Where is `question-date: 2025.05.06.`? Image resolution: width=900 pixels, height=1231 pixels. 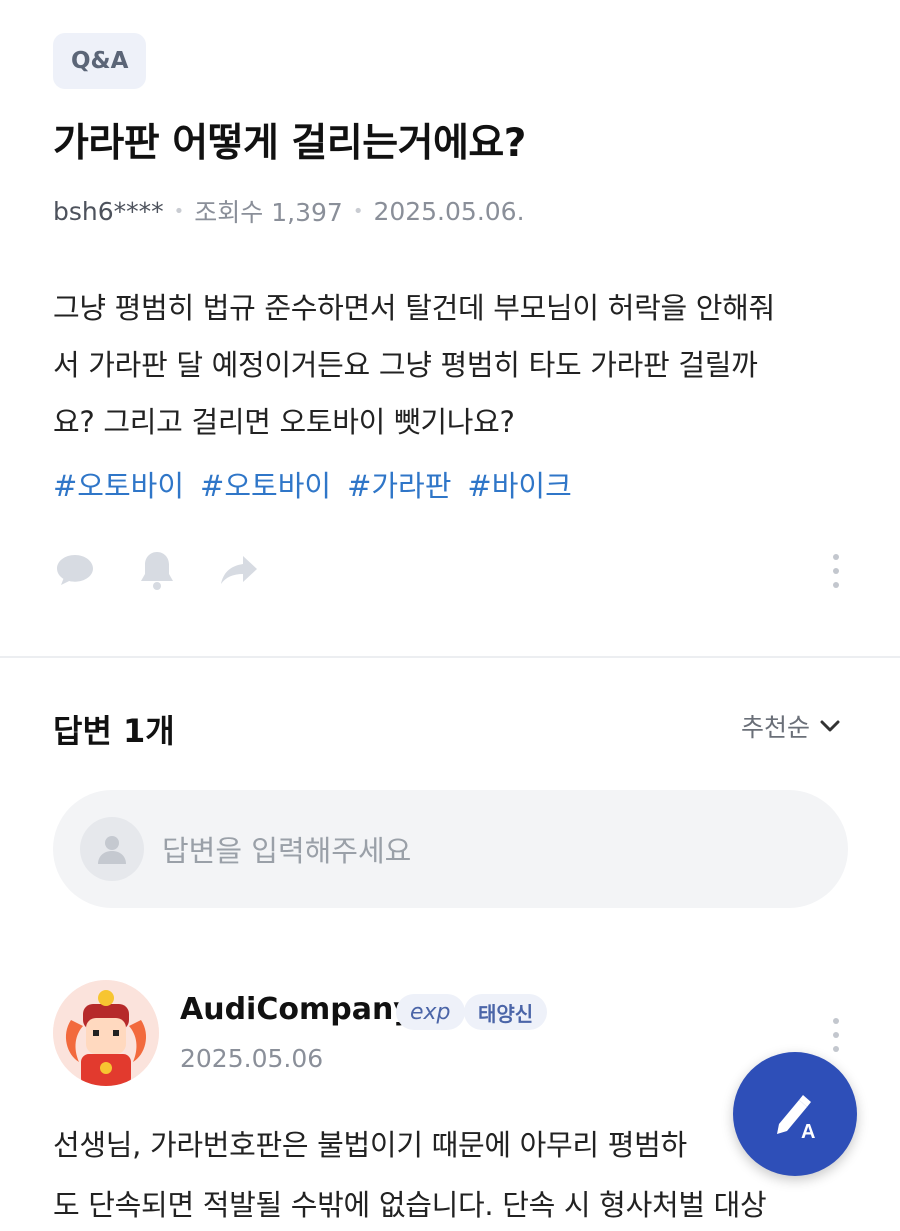
question-date: 2025.05.06. is located at coordinates (449, 211).